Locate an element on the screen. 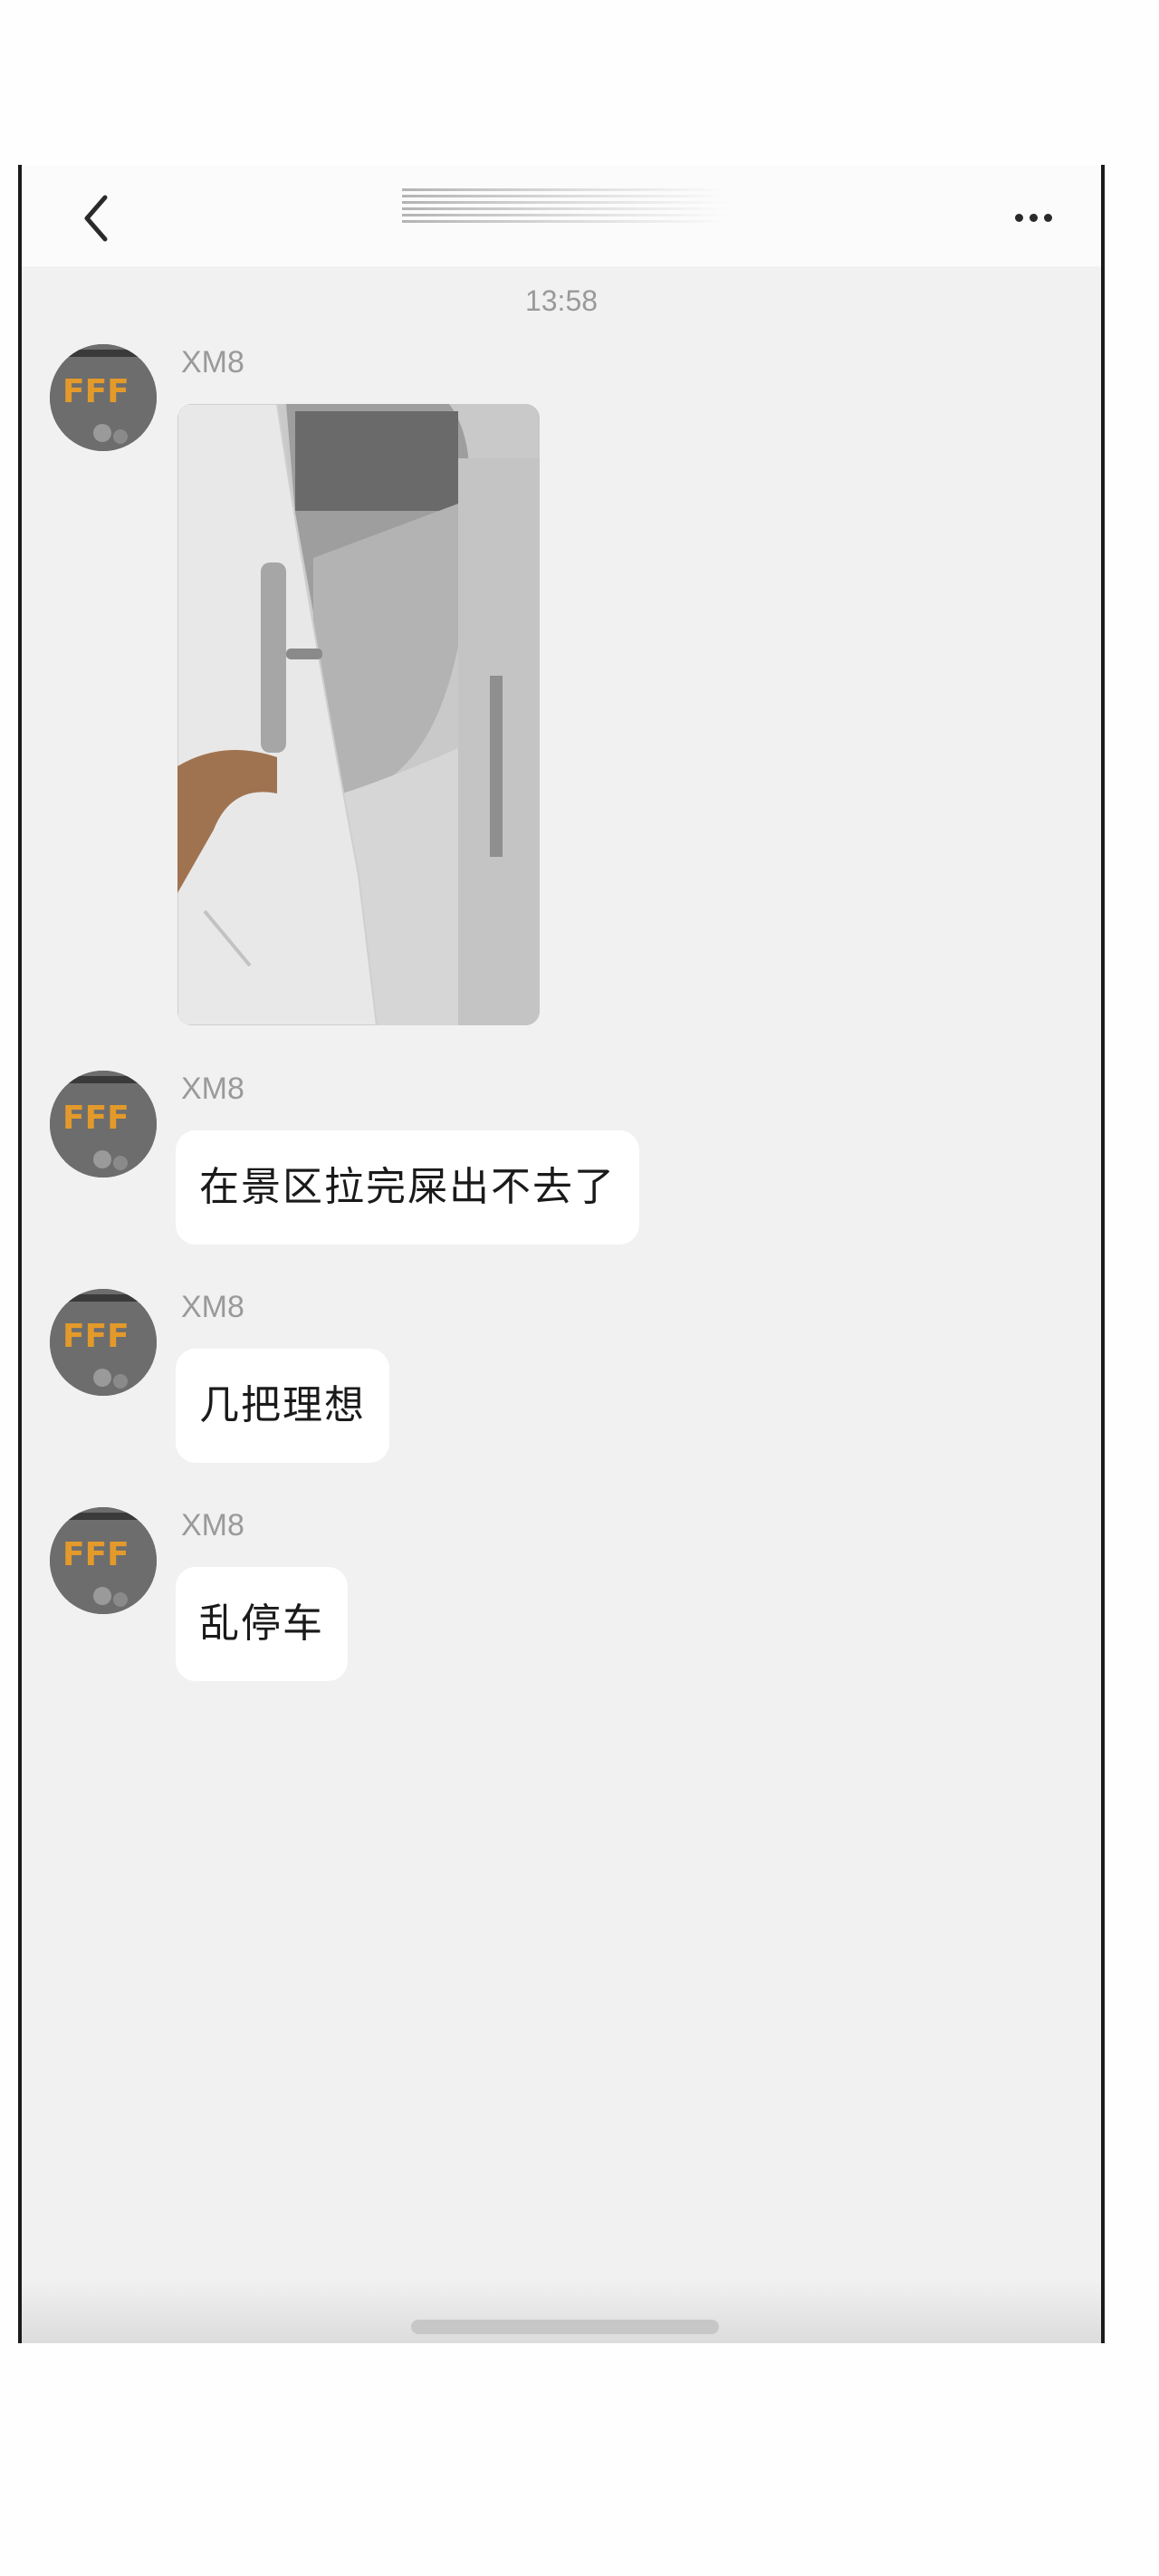  chevron-left-icon is located at coordinates (96, 218).